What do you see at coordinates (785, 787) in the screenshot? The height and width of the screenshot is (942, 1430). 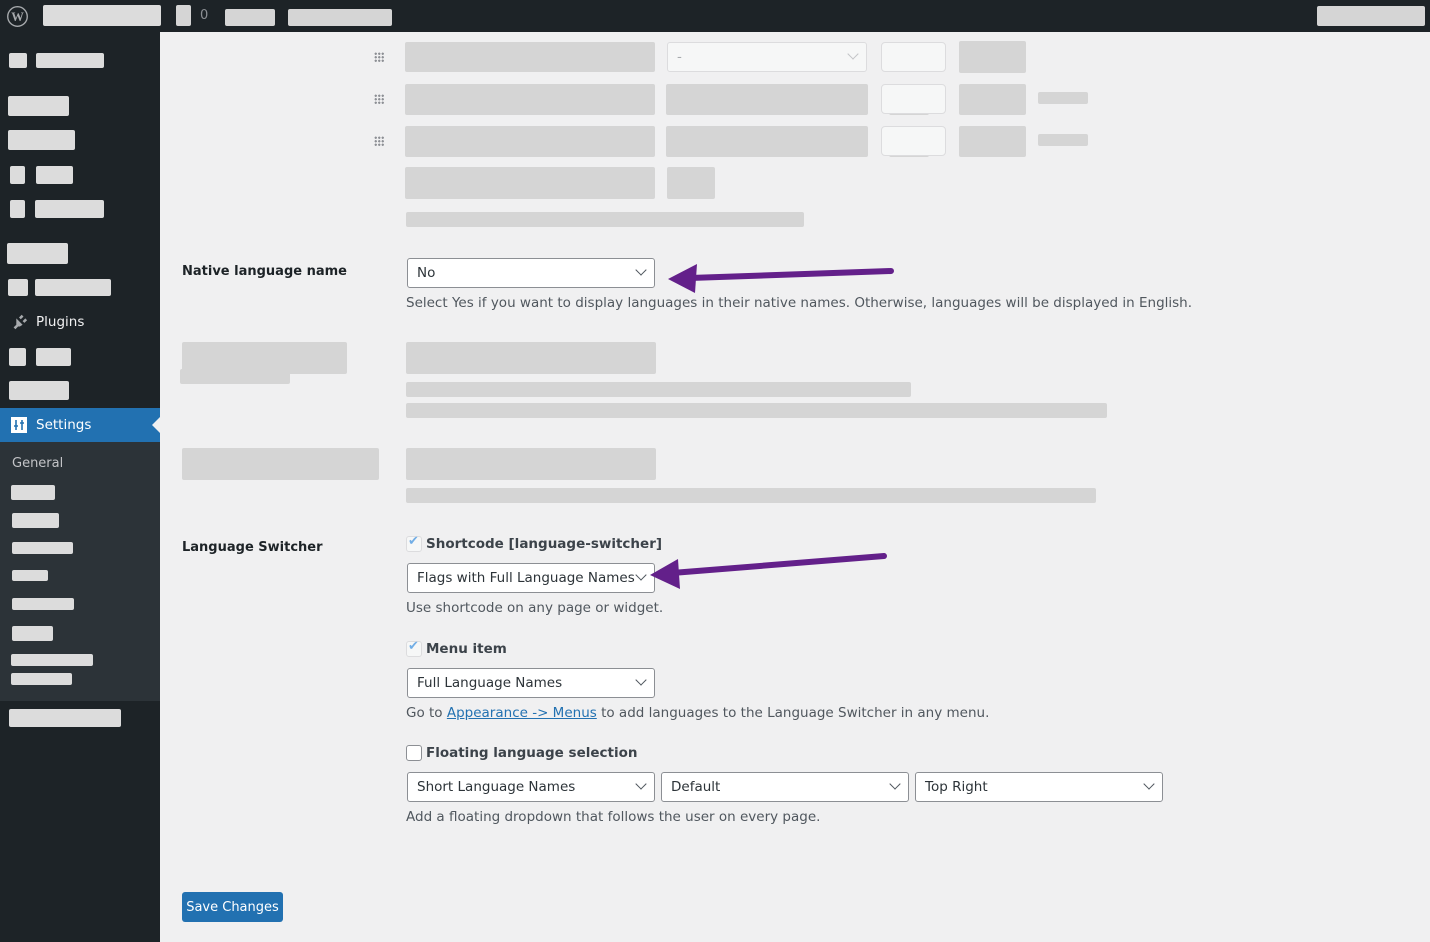 I see `floating-theme-select: Default` at bounding box center [785, 787].